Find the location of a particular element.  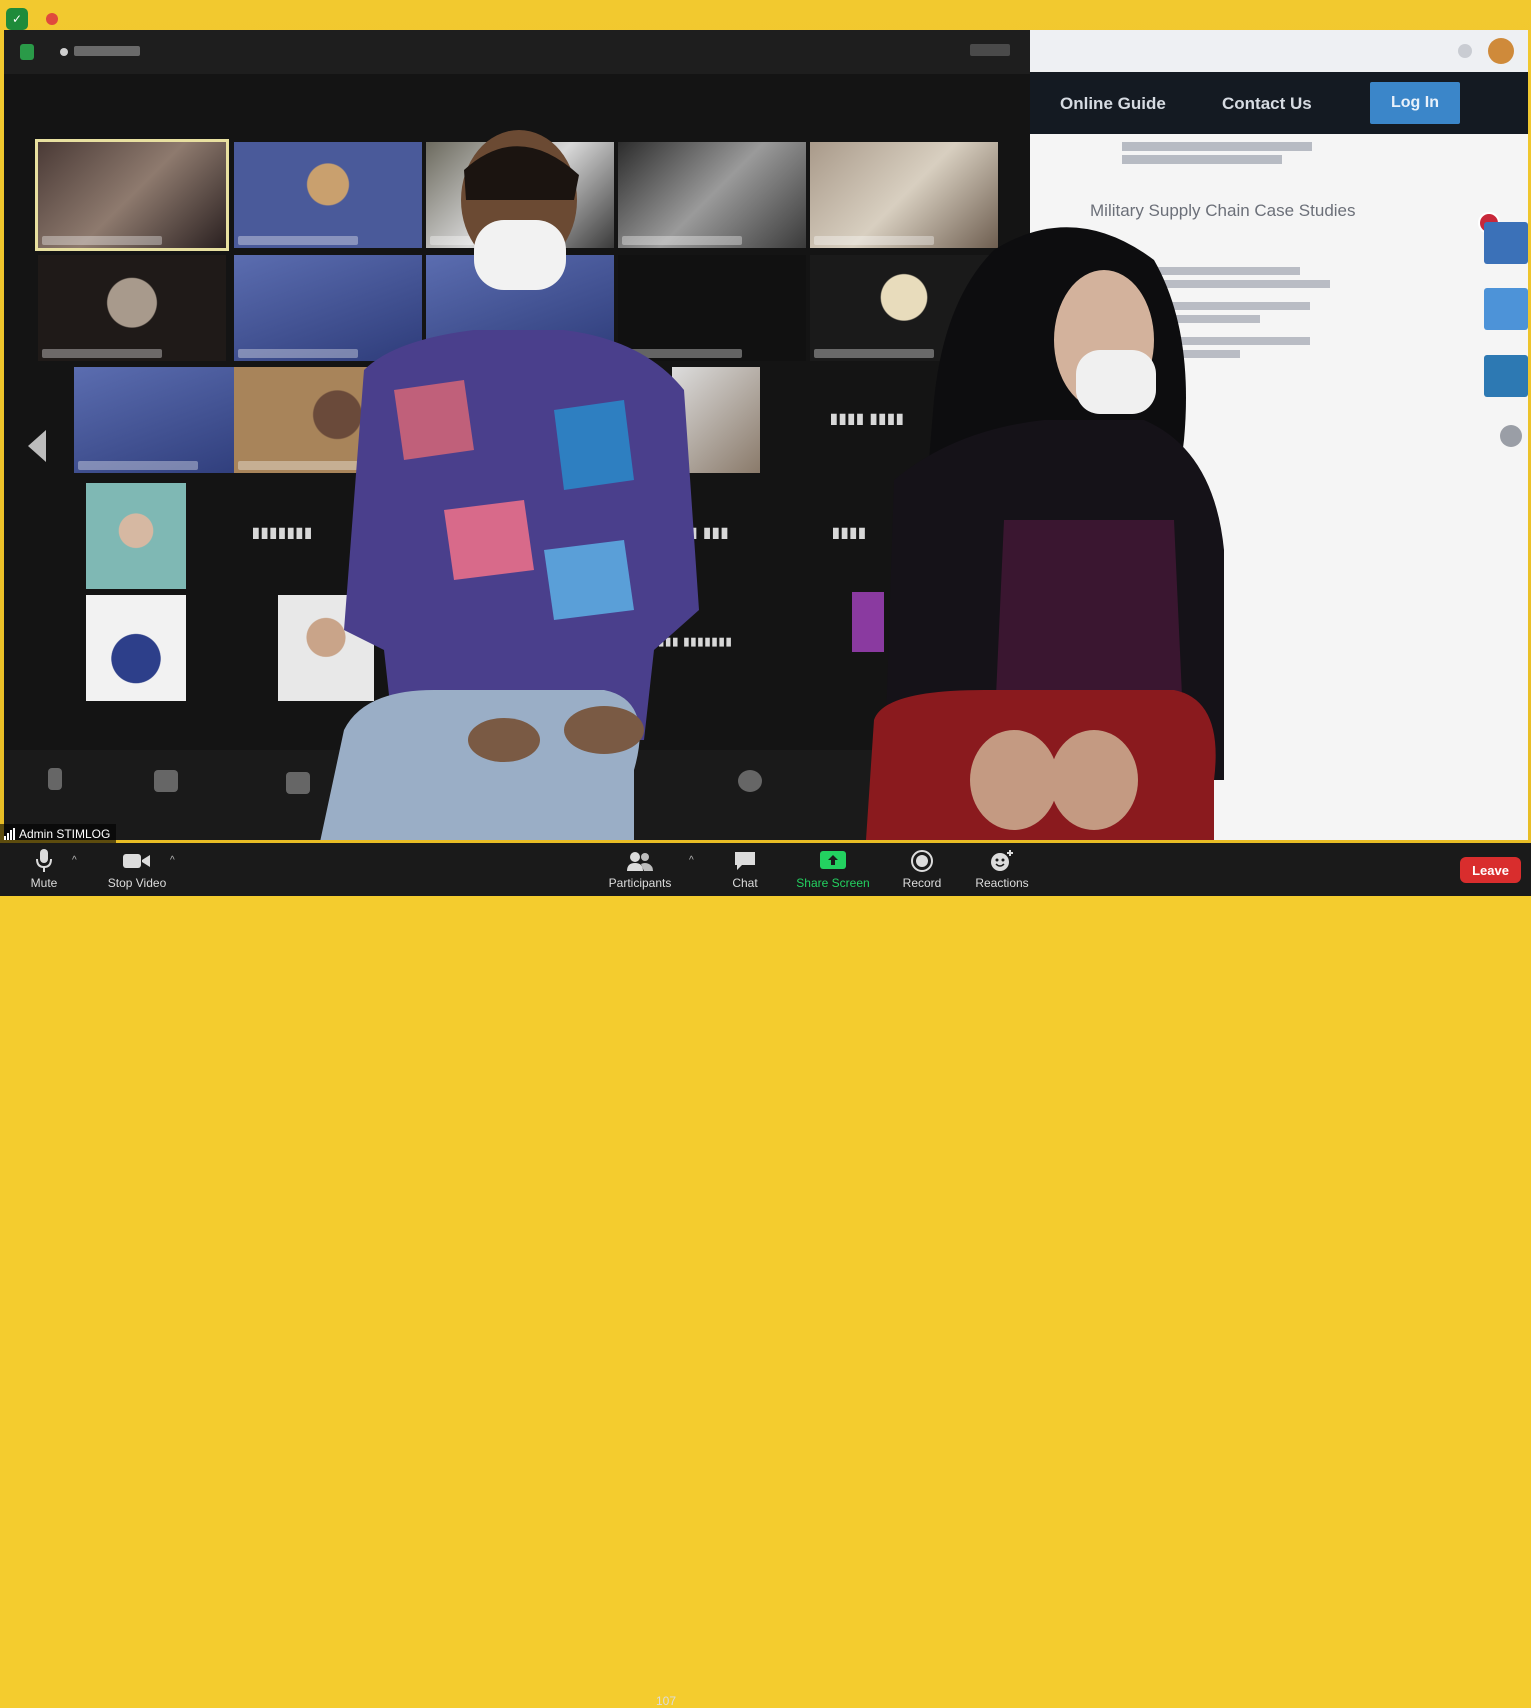

more-share-icon is located at coordinates (1511, 436).